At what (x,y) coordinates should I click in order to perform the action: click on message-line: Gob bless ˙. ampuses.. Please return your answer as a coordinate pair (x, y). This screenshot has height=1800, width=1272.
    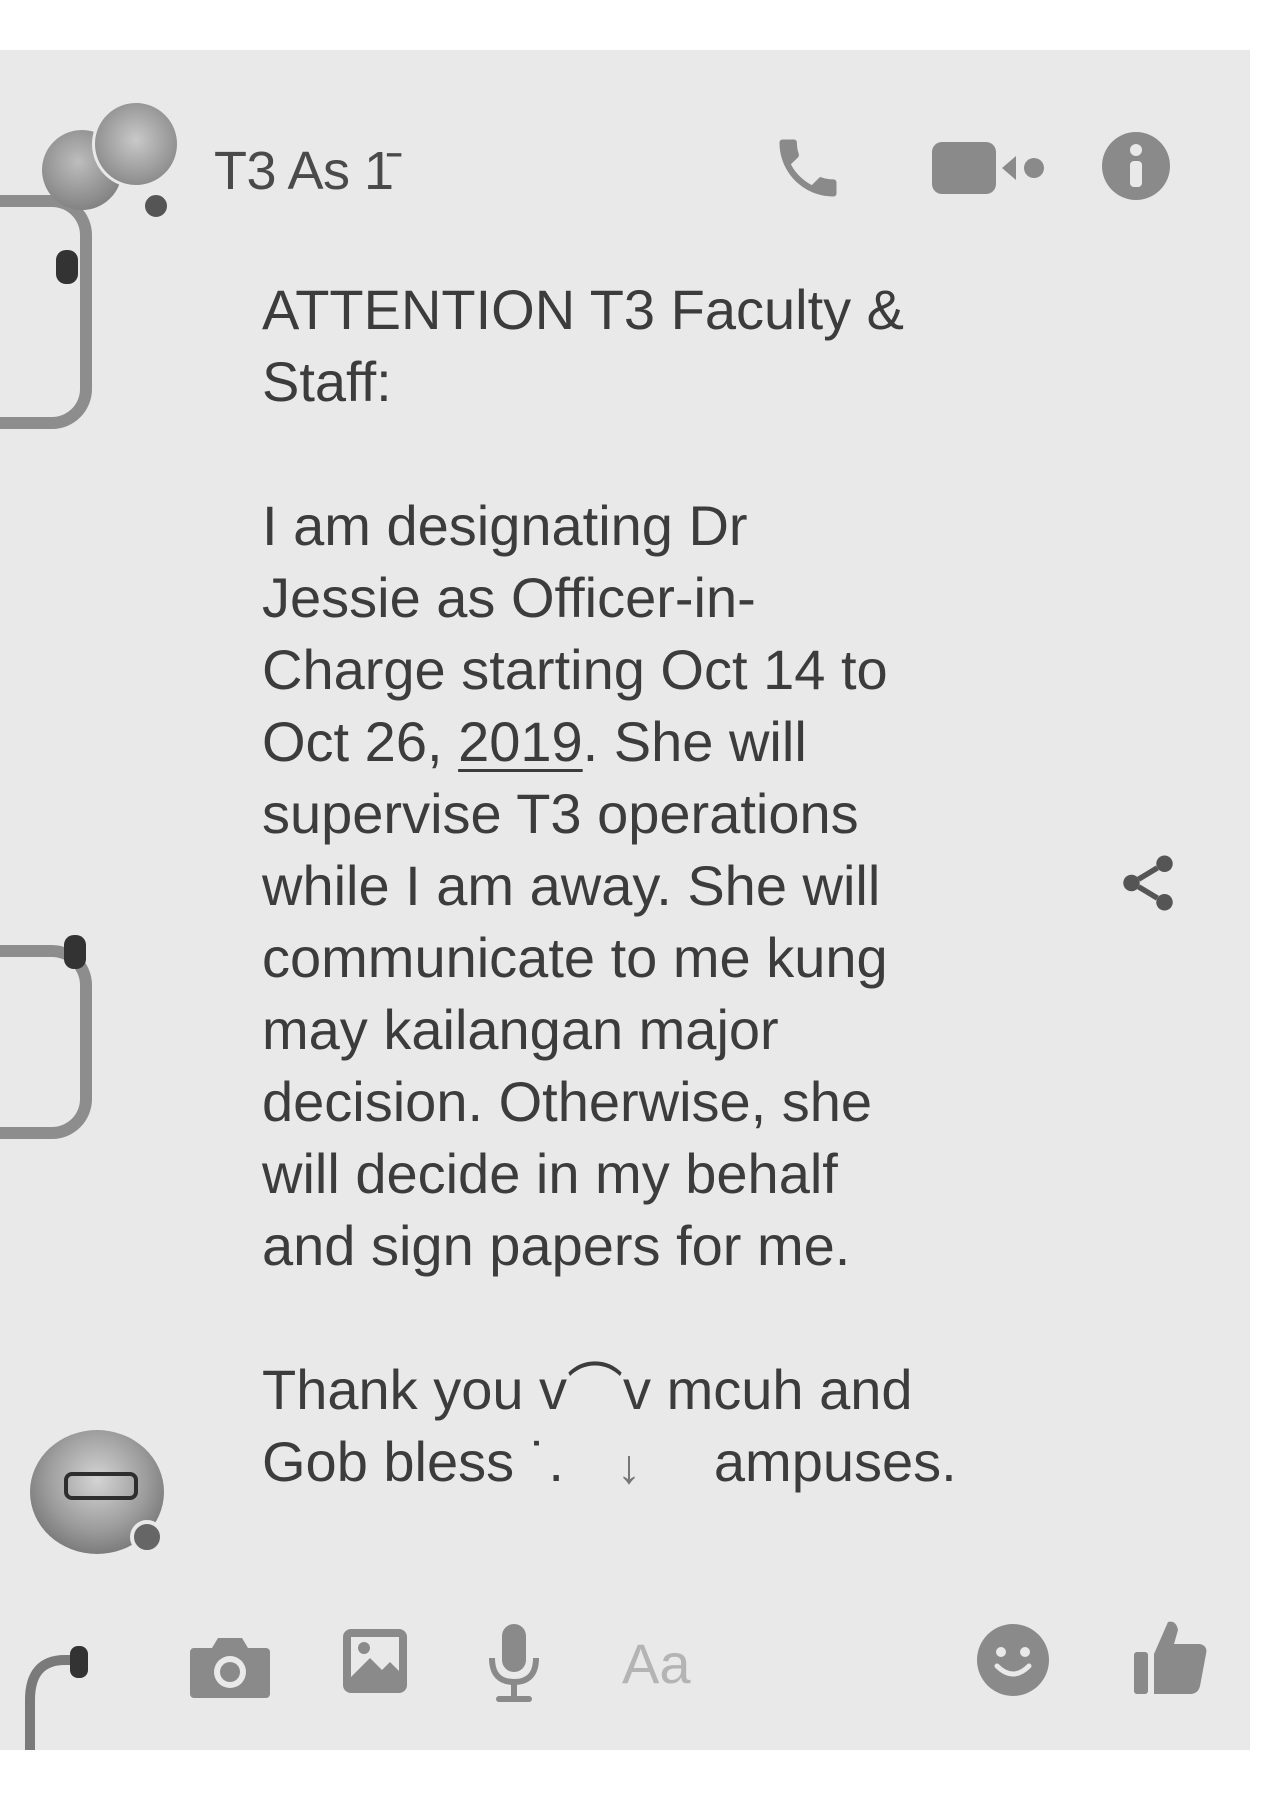
    Looking at the image, I should click on (642, 1462).